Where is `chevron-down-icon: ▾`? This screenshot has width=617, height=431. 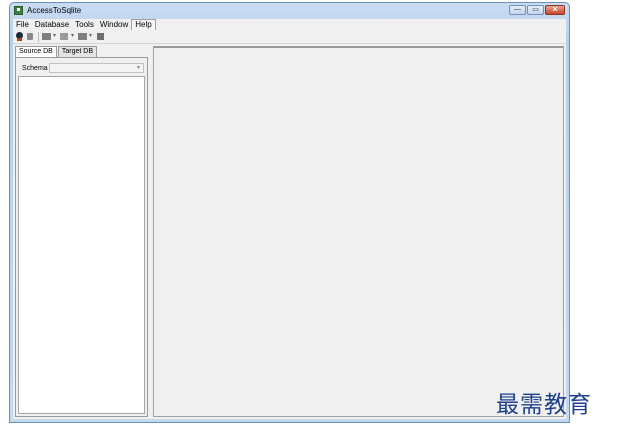 chevron-down-icon: ▾ is located at coordinates (138, 68).